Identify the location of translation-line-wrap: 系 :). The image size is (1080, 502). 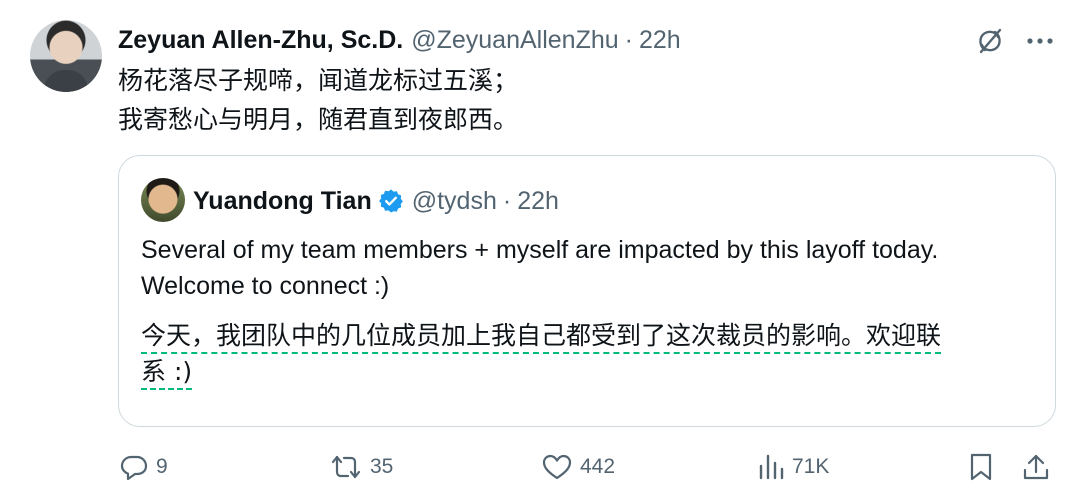
(591, 372).